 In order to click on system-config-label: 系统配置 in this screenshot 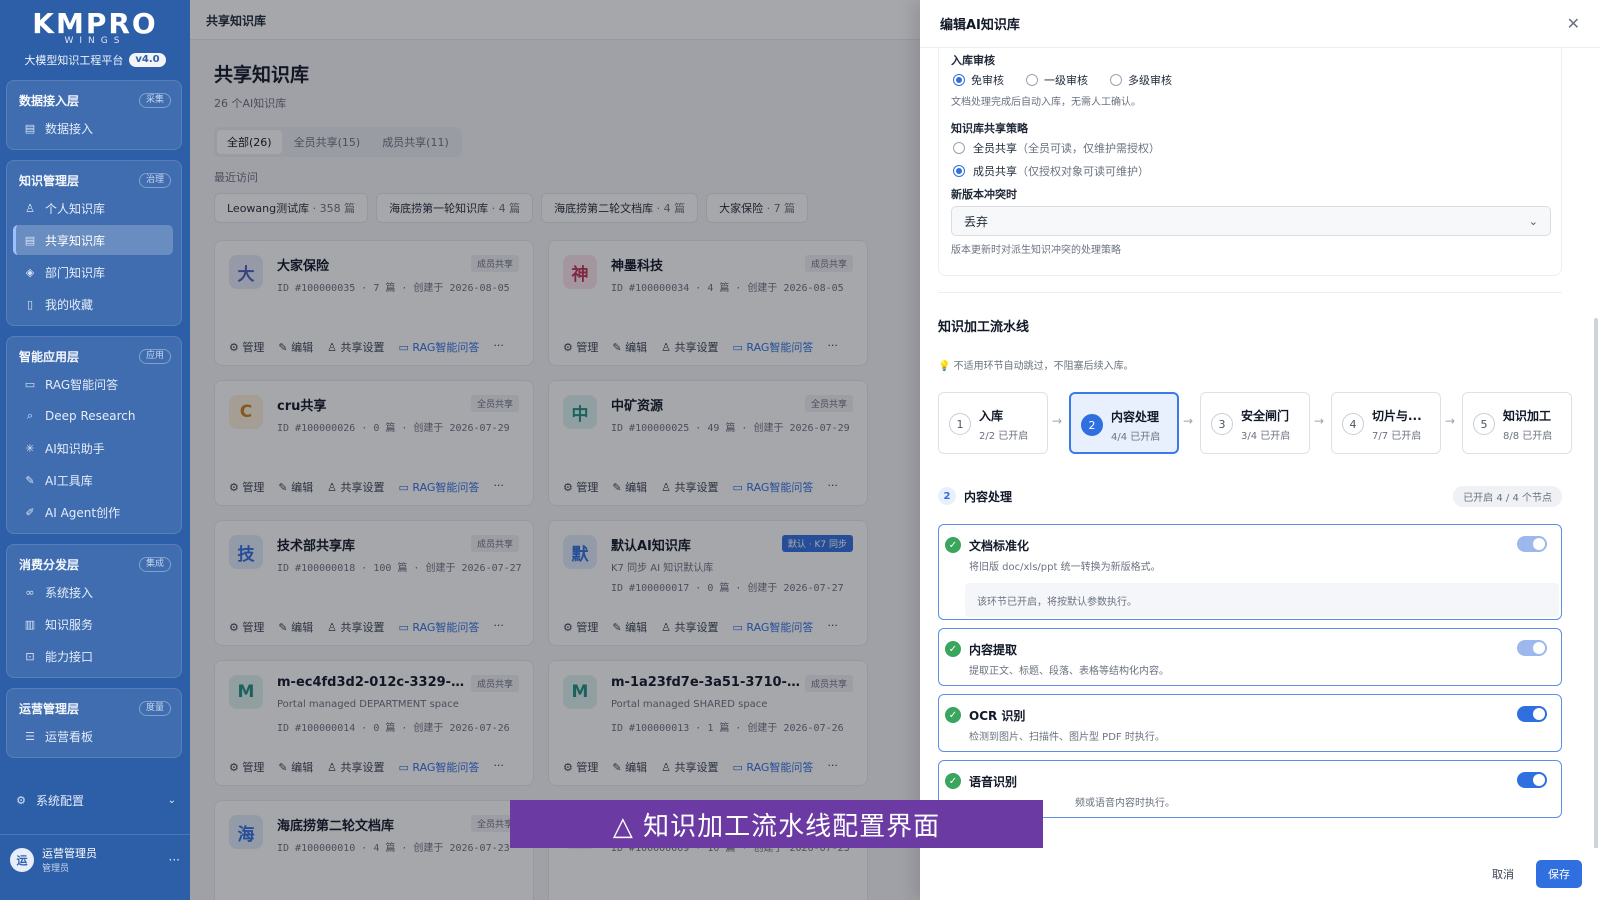, I will do `click(60, 800)`.